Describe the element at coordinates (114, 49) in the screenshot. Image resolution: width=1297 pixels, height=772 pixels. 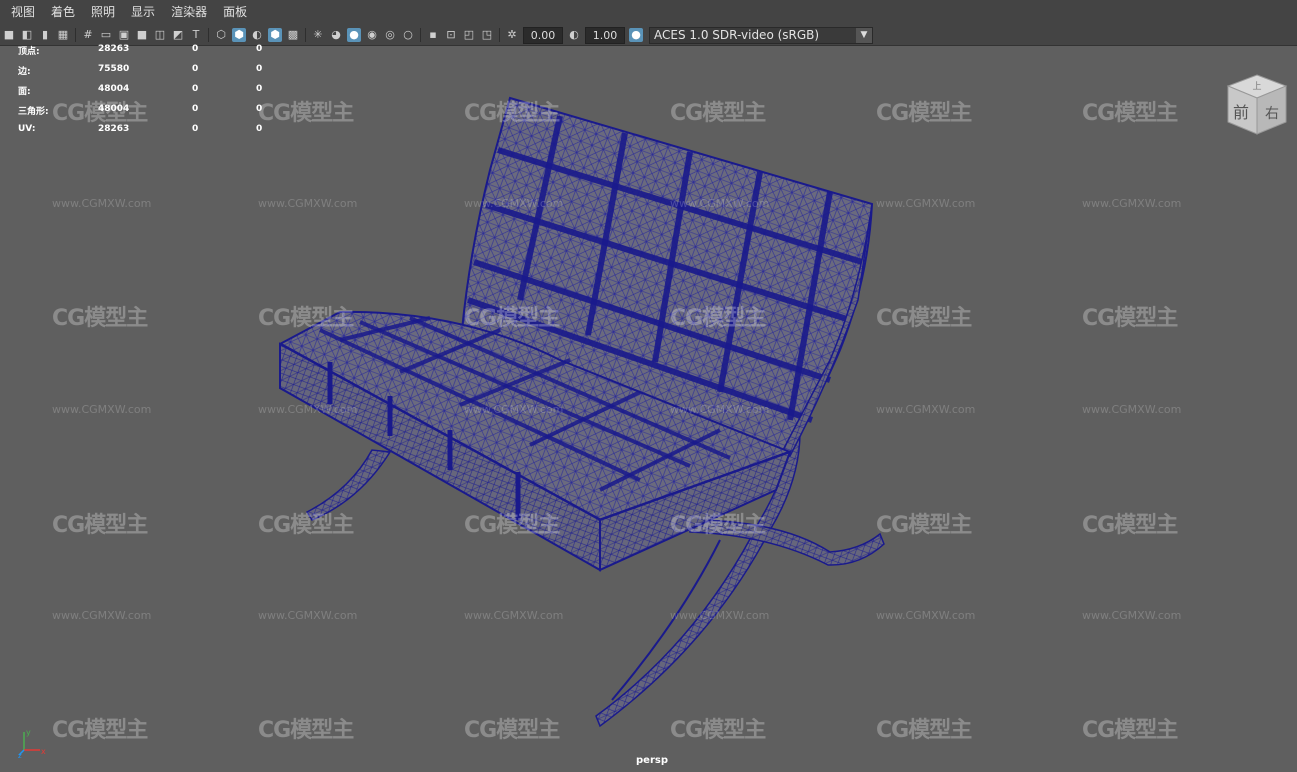
I see `stat-v1: 28263` at that location.